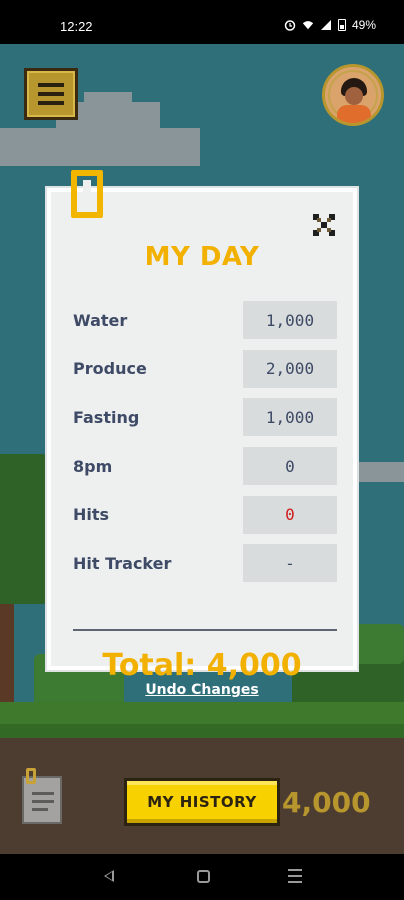 Image resolution: width=404 pixels, height=900 pixels. Describe the element at coordinates (202, 690) in the screenshot. I see `undo-changes-link: Undo Changes` at that location.